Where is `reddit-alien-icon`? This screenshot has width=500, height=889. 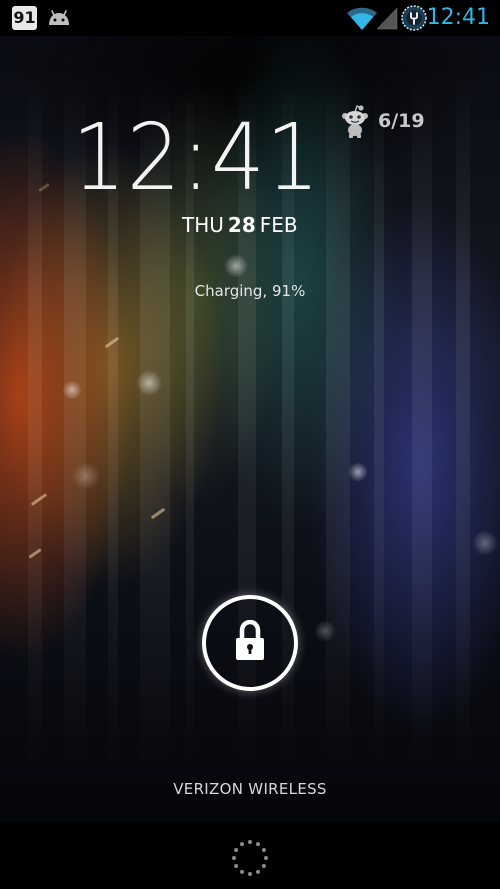 reddit-alien-icon is located at coordinates (355, 121).